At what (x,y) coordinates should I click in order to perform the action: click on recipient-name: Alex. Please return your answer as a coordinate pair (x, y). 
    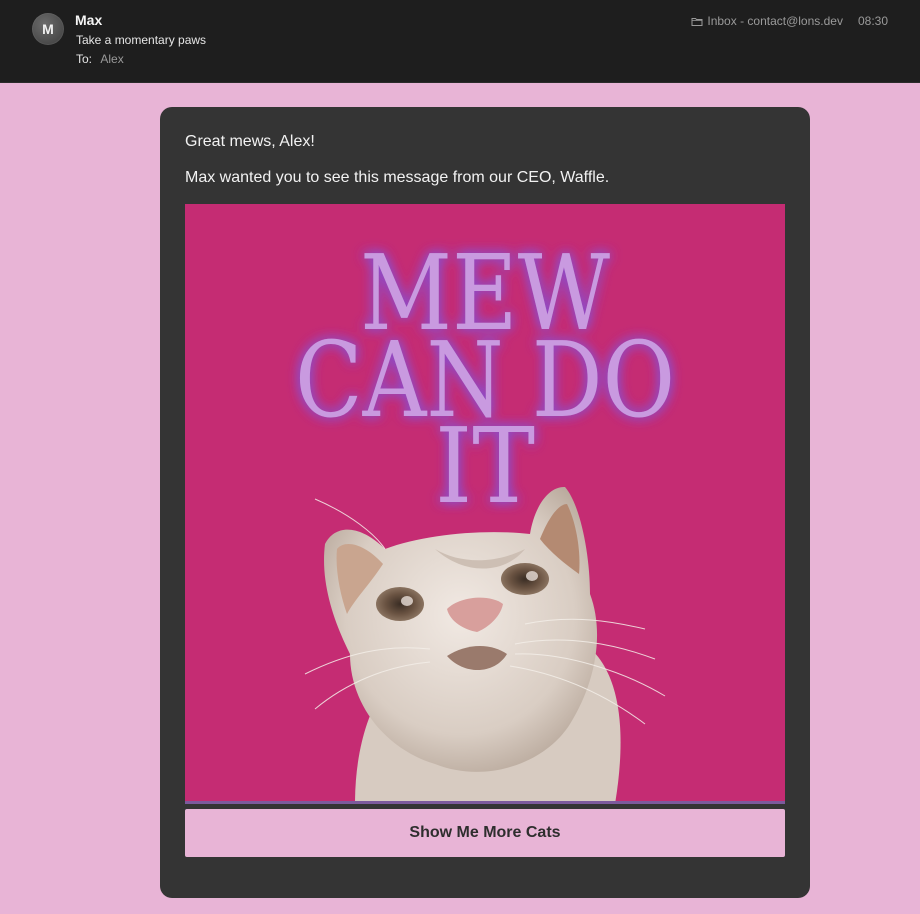
    Looking at the image, I should click on (111, 59).